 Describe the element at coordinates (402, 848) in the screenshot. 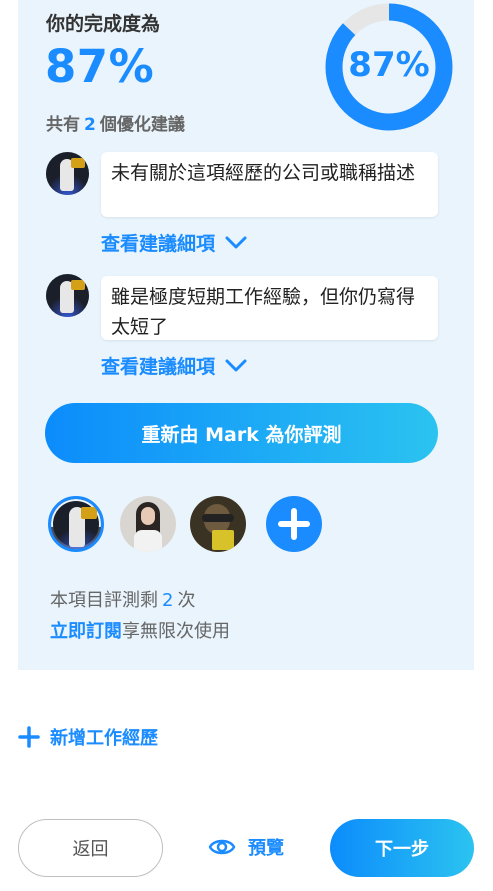

I see `next-step-button: 下一步` at that location.